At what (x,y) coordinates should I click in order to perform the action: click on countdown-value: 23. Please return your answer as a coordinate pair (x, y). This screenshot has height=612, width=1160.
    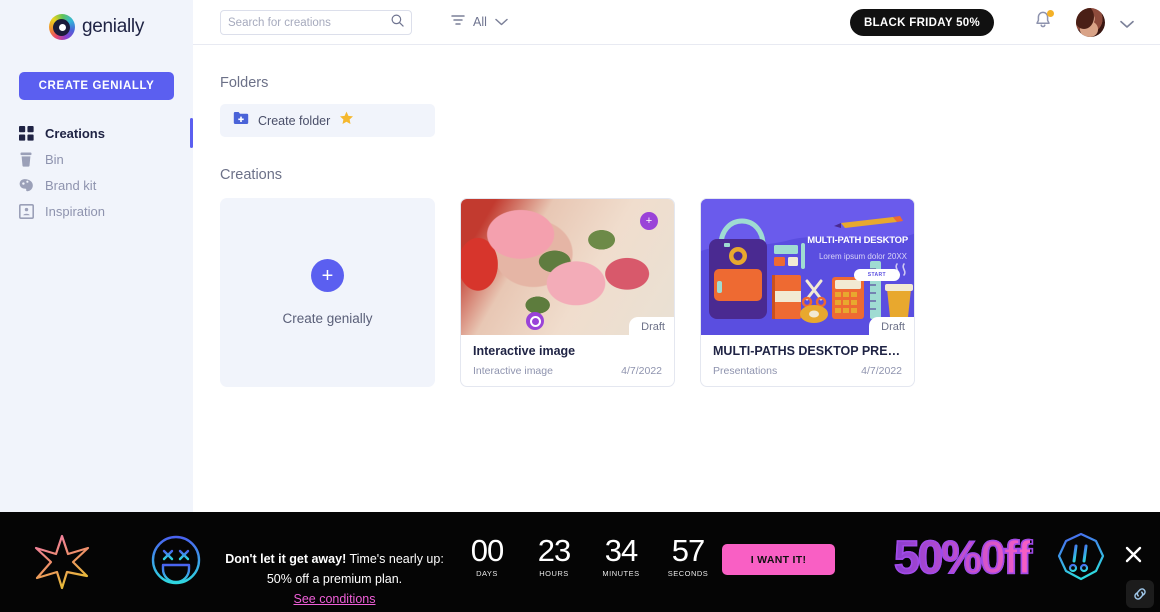
    Looking at the image, I should click on (554, 550).